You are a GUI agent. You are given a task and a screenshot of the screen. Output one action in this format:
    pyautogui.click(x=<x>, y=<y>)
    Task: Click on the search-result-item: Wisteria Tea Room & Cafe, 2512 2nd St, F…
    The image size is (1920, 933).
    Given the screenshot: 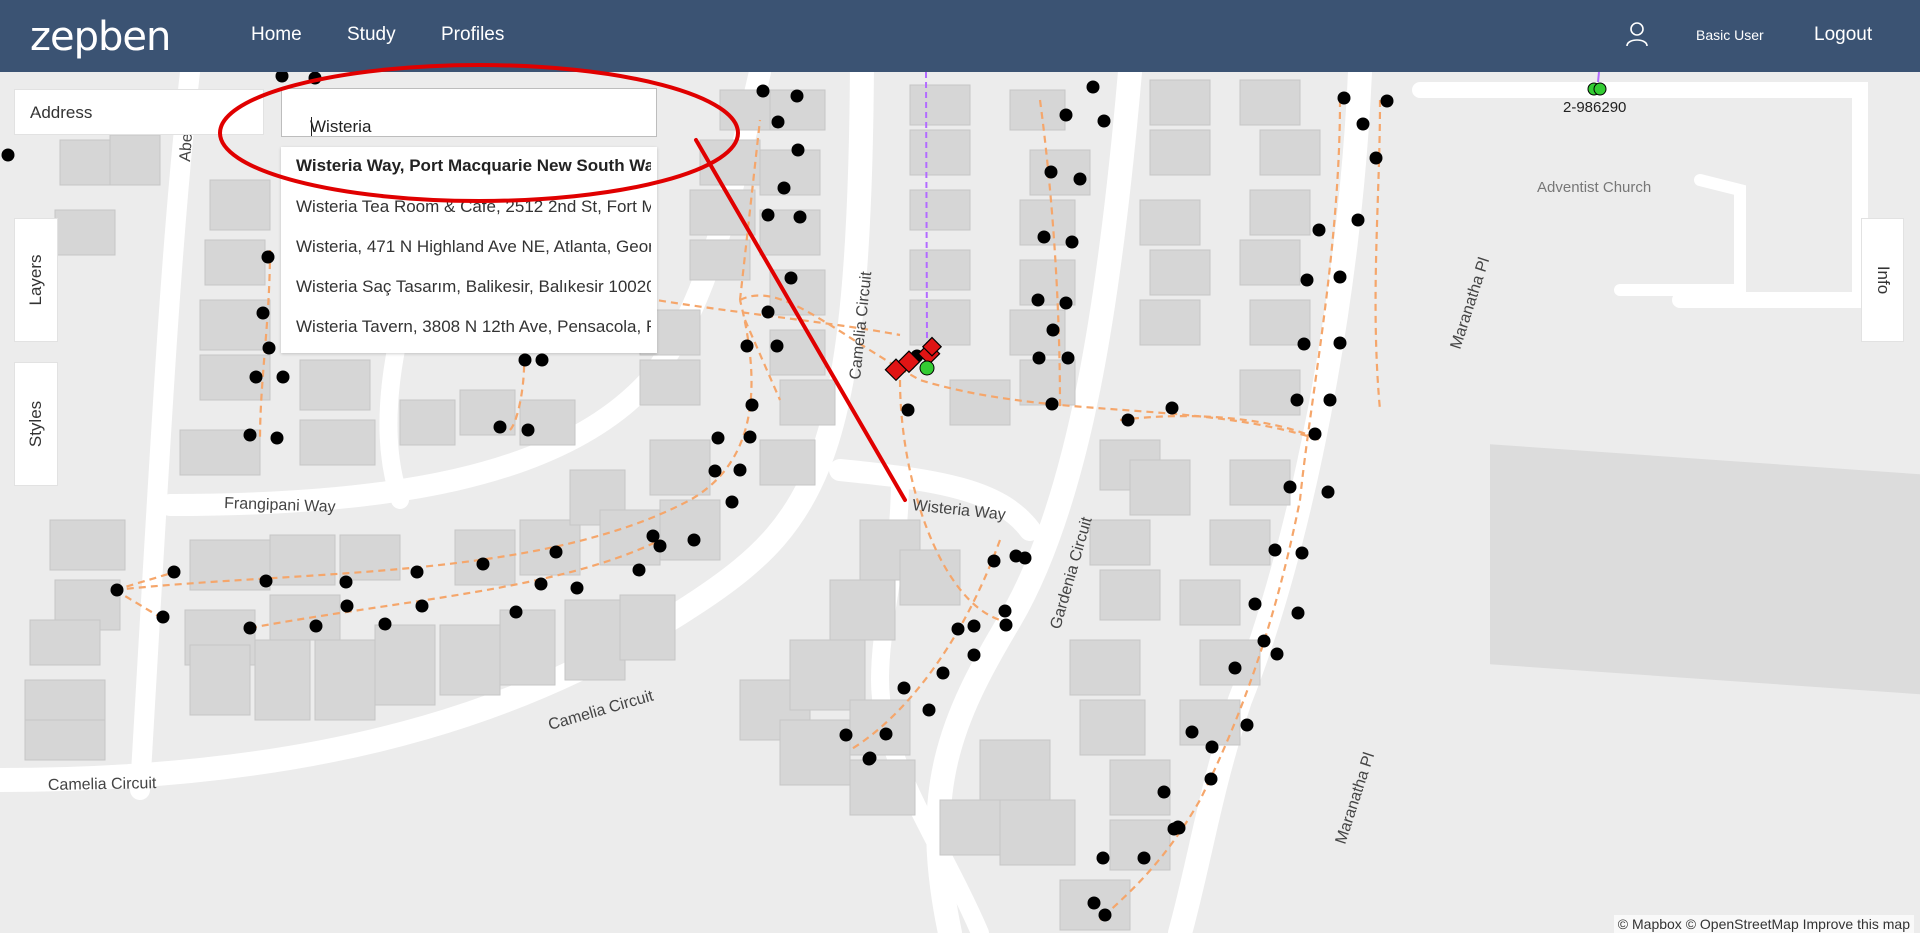 What is the action you would take?
    pyautogui.click(x=473, y=207)
    